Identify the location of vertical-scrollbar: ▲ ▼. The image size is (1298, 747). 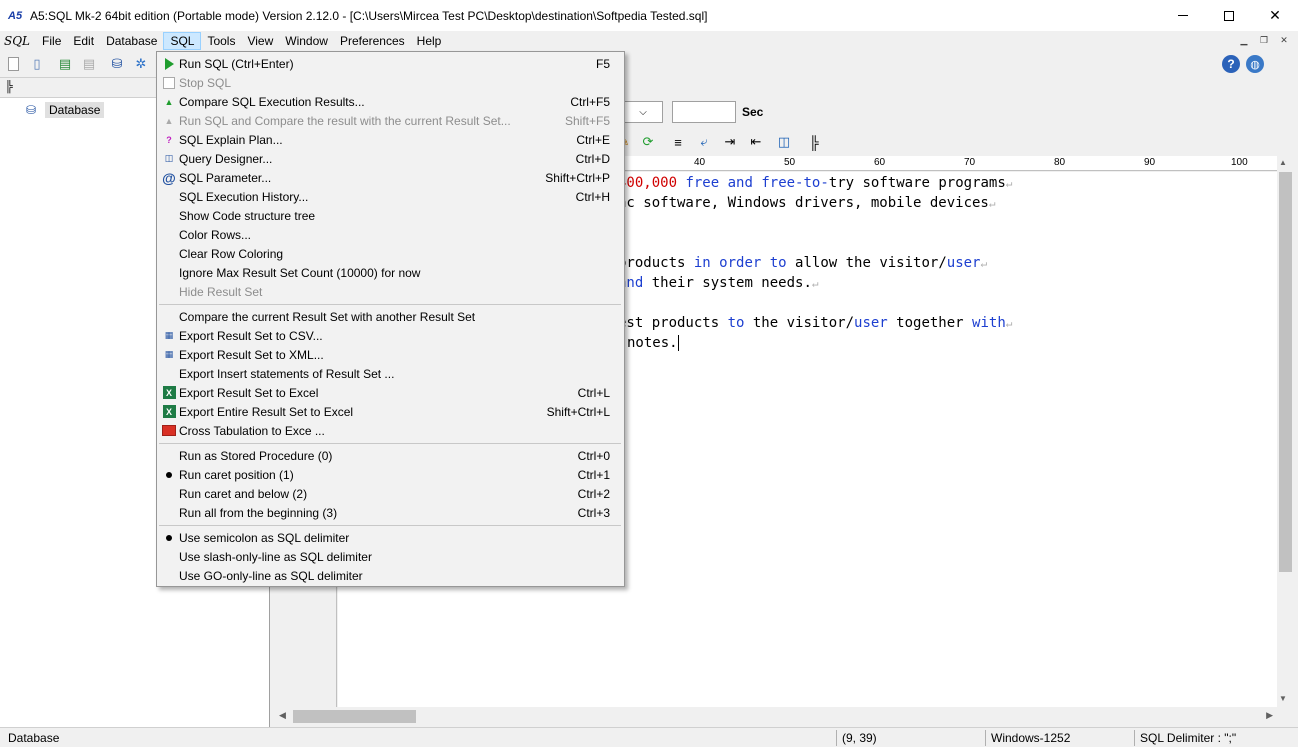
(1287, 431).